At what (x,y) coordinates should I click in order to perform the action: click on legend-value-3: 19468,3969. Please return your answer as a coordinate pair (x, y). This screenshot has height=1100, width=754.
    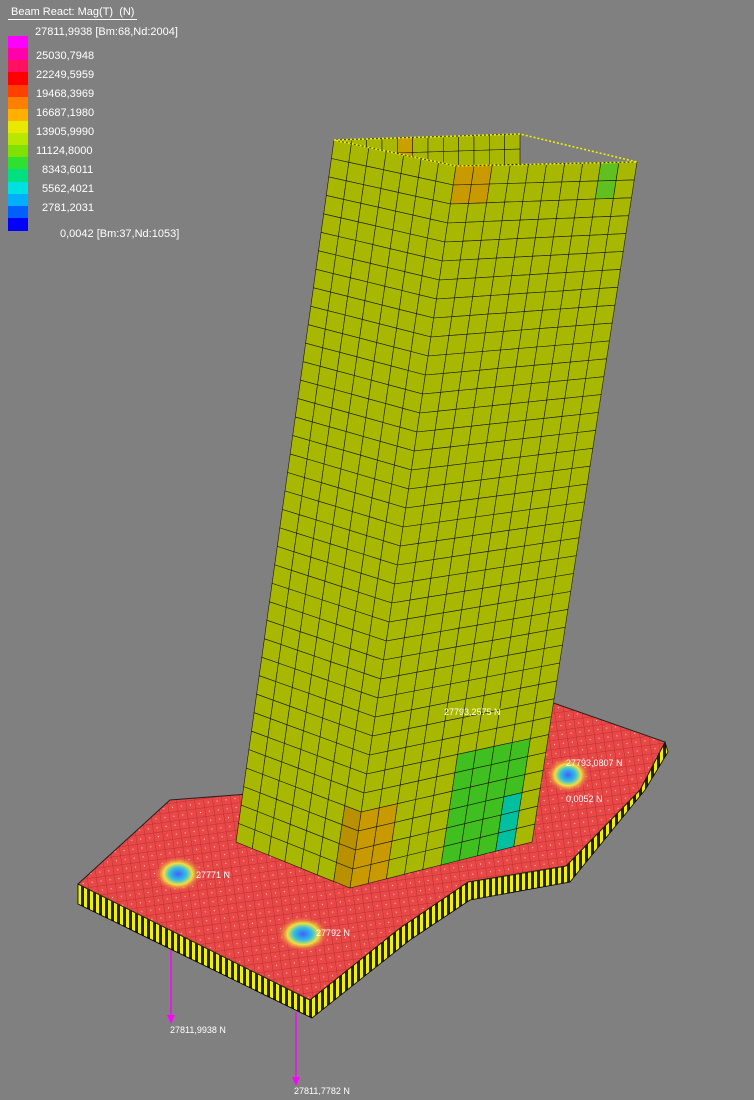
    Looking at the image, I should click on (65, 94).